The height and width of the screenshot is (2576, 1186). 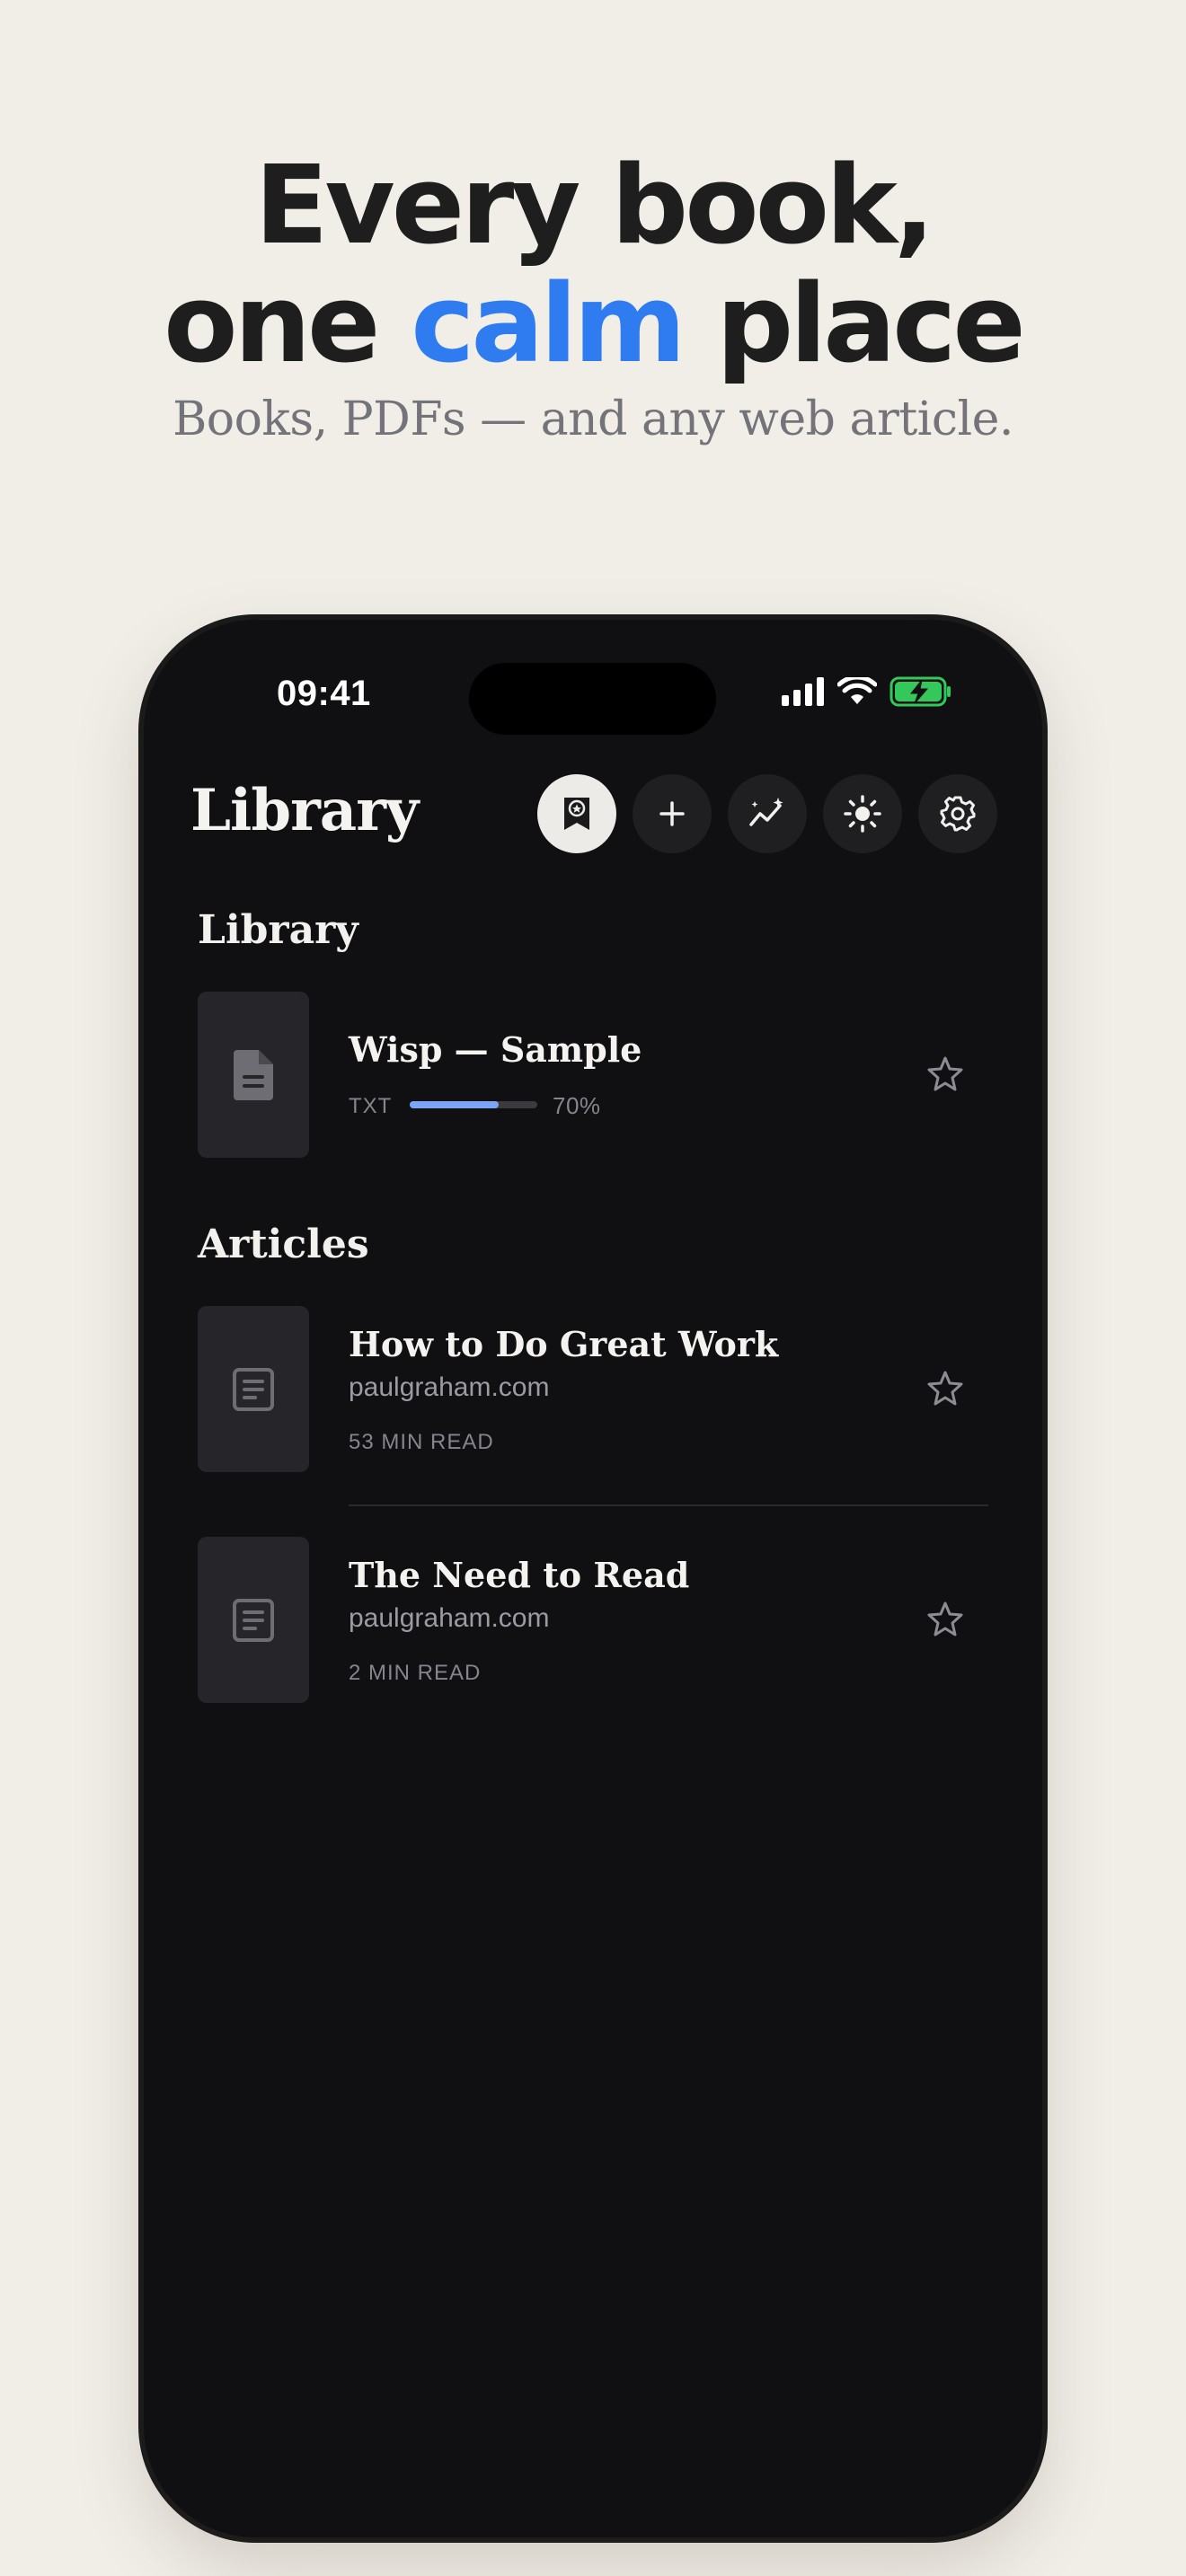 What do you see at coordinates (495, 1049) in the screenshot?
I see `item-title: Wisp — Sample` at bounding box center [495, 1049].